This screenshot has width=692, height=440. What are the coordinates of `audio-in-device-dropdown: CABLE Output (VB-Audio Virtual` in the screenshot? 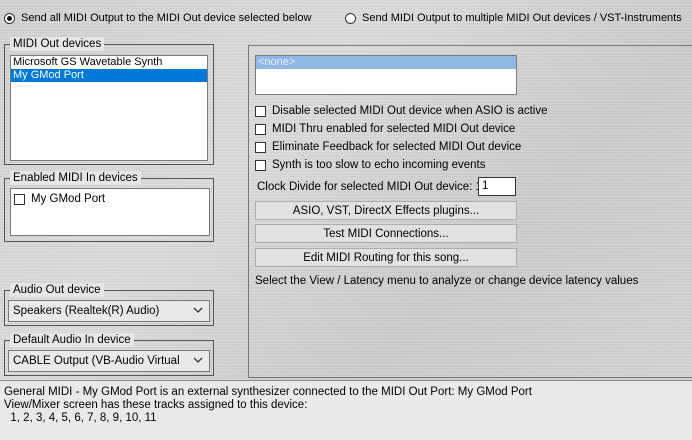 It's located at (109, 361).